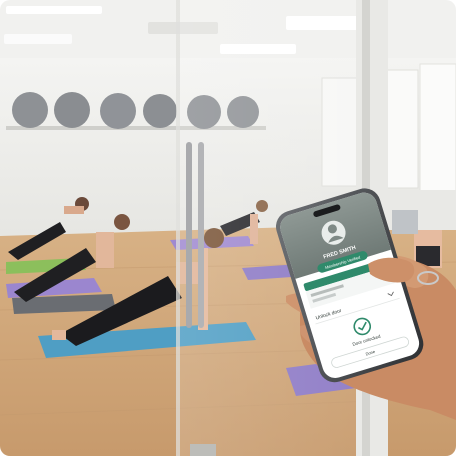 The image size is (456, 456). Describe the element at coordinates (203, 450) in the screenshot. I see `door-floor-lock` at that location.